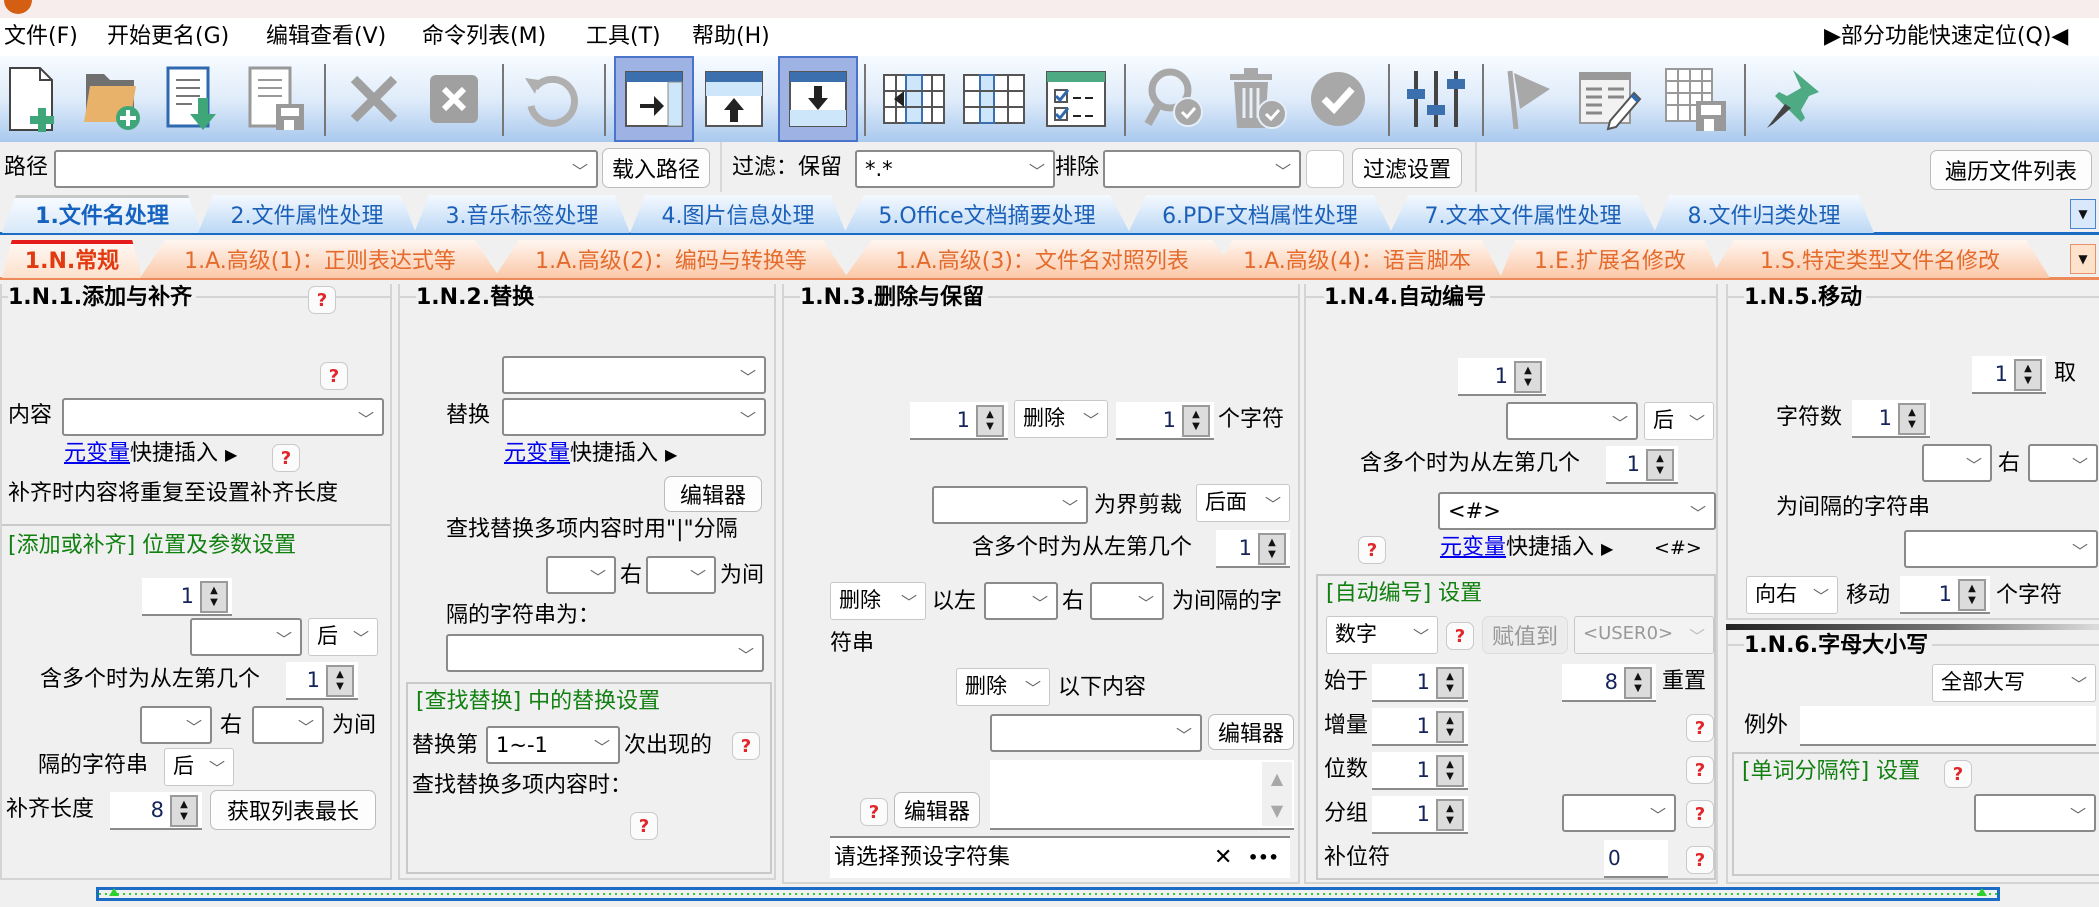  Describe the element at coordinates (1042, 259) in the screenshot. I see `subtab-advanced-mapping: 1.A.高级(3)：文件名对照列表` at that location.